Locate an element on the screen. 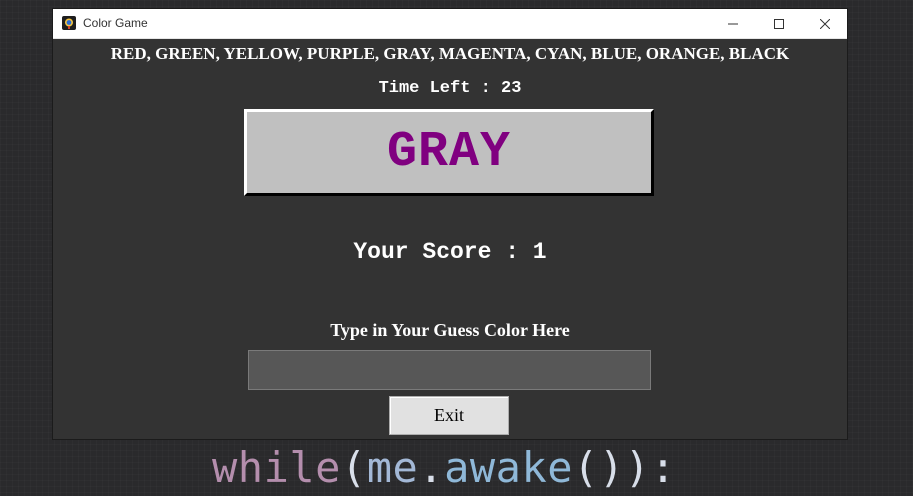  window-title: Color Game is located at coordinates (115, 23).